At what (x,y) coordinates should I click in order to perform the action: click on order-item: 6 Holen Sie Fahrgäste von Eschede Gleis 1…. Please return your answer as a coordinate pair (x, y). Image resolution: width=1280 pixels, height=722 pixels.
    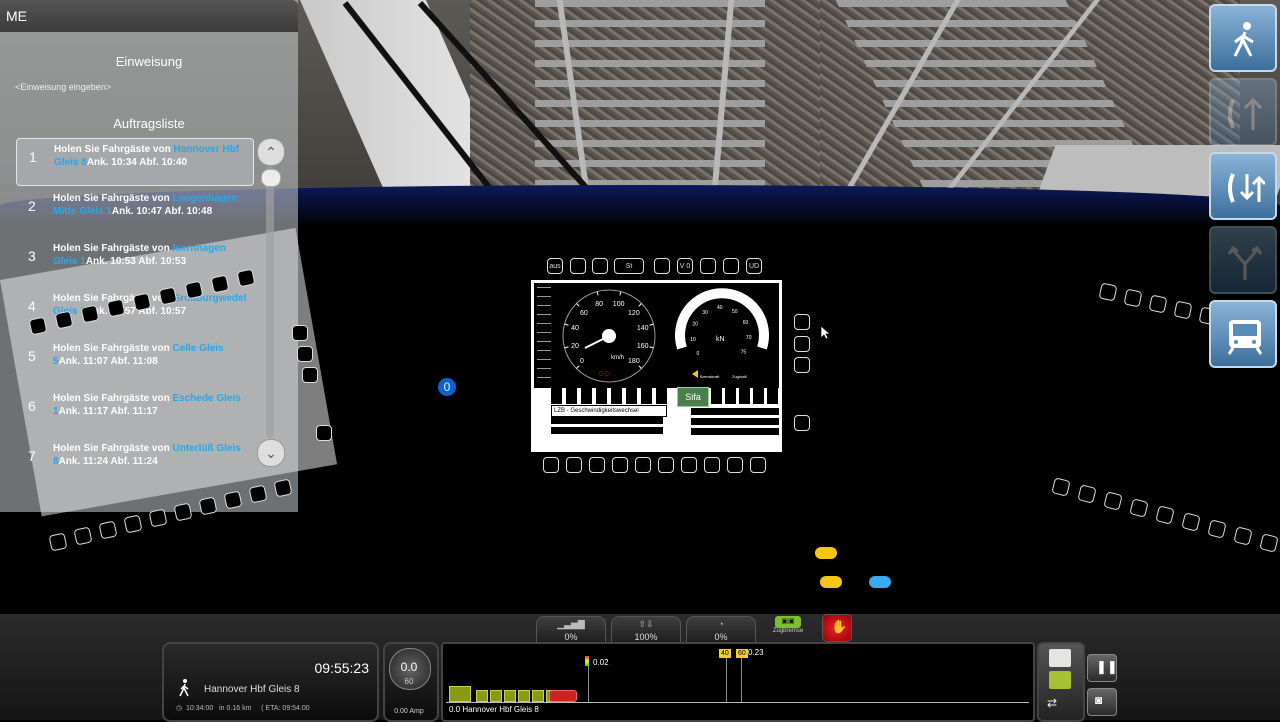
    Looking at the image, I should click on (134, 411).